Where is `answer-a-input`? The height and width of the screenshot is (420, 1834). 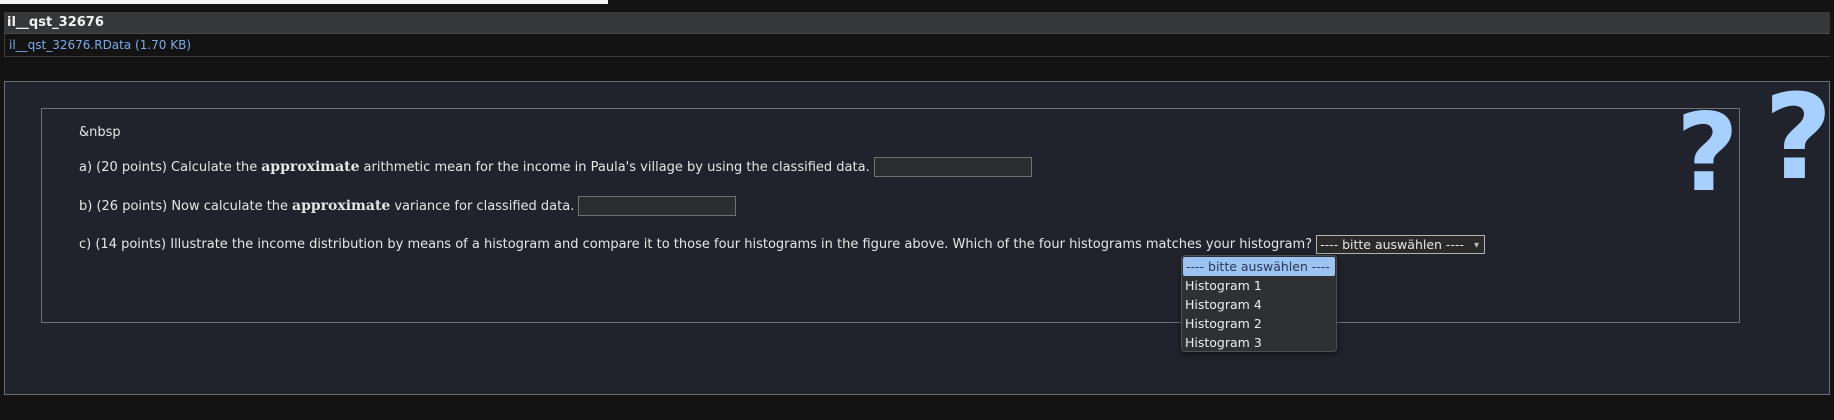
answer-a-input is located at coordinates (952, 167).